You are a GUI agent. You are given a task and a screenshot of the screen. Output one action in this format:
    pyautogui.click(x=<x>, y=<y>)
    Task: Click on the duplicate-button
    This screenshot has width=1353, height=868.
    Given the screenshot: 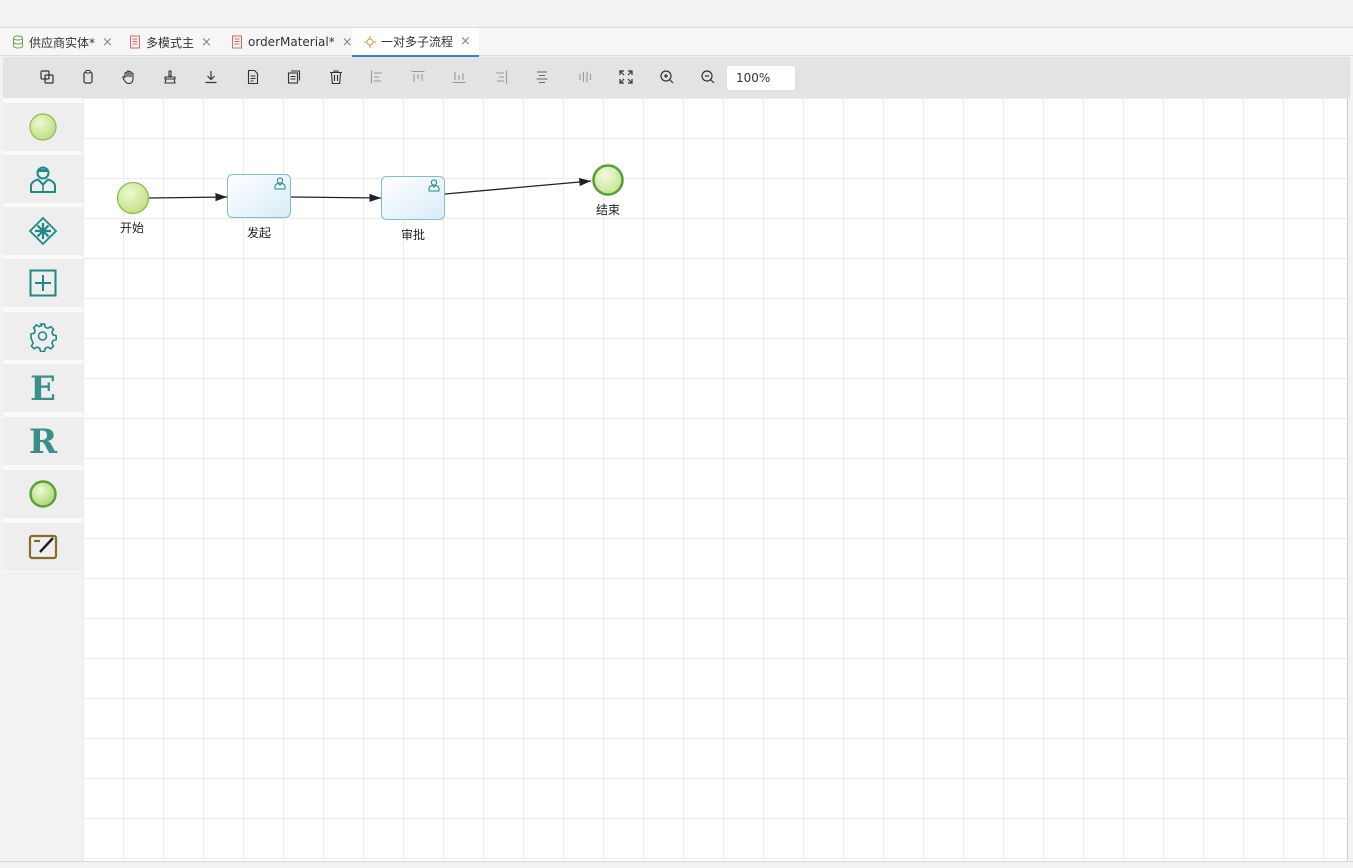 What is the action you would take?
    pyautogui.click(x=294, y=77)
    